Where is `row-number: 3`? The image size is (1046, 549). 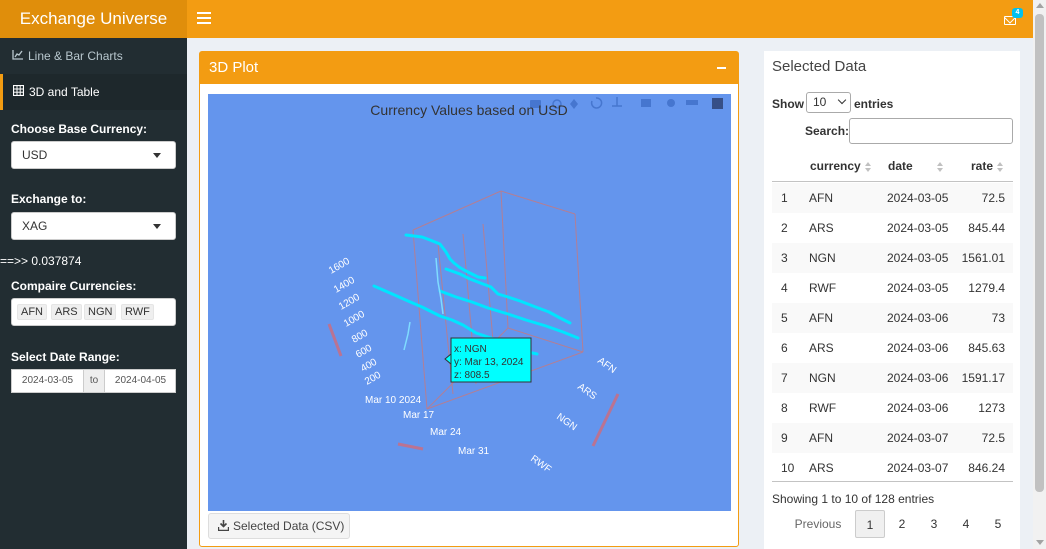
row-number: 3 is located at coordinates (784, 258).